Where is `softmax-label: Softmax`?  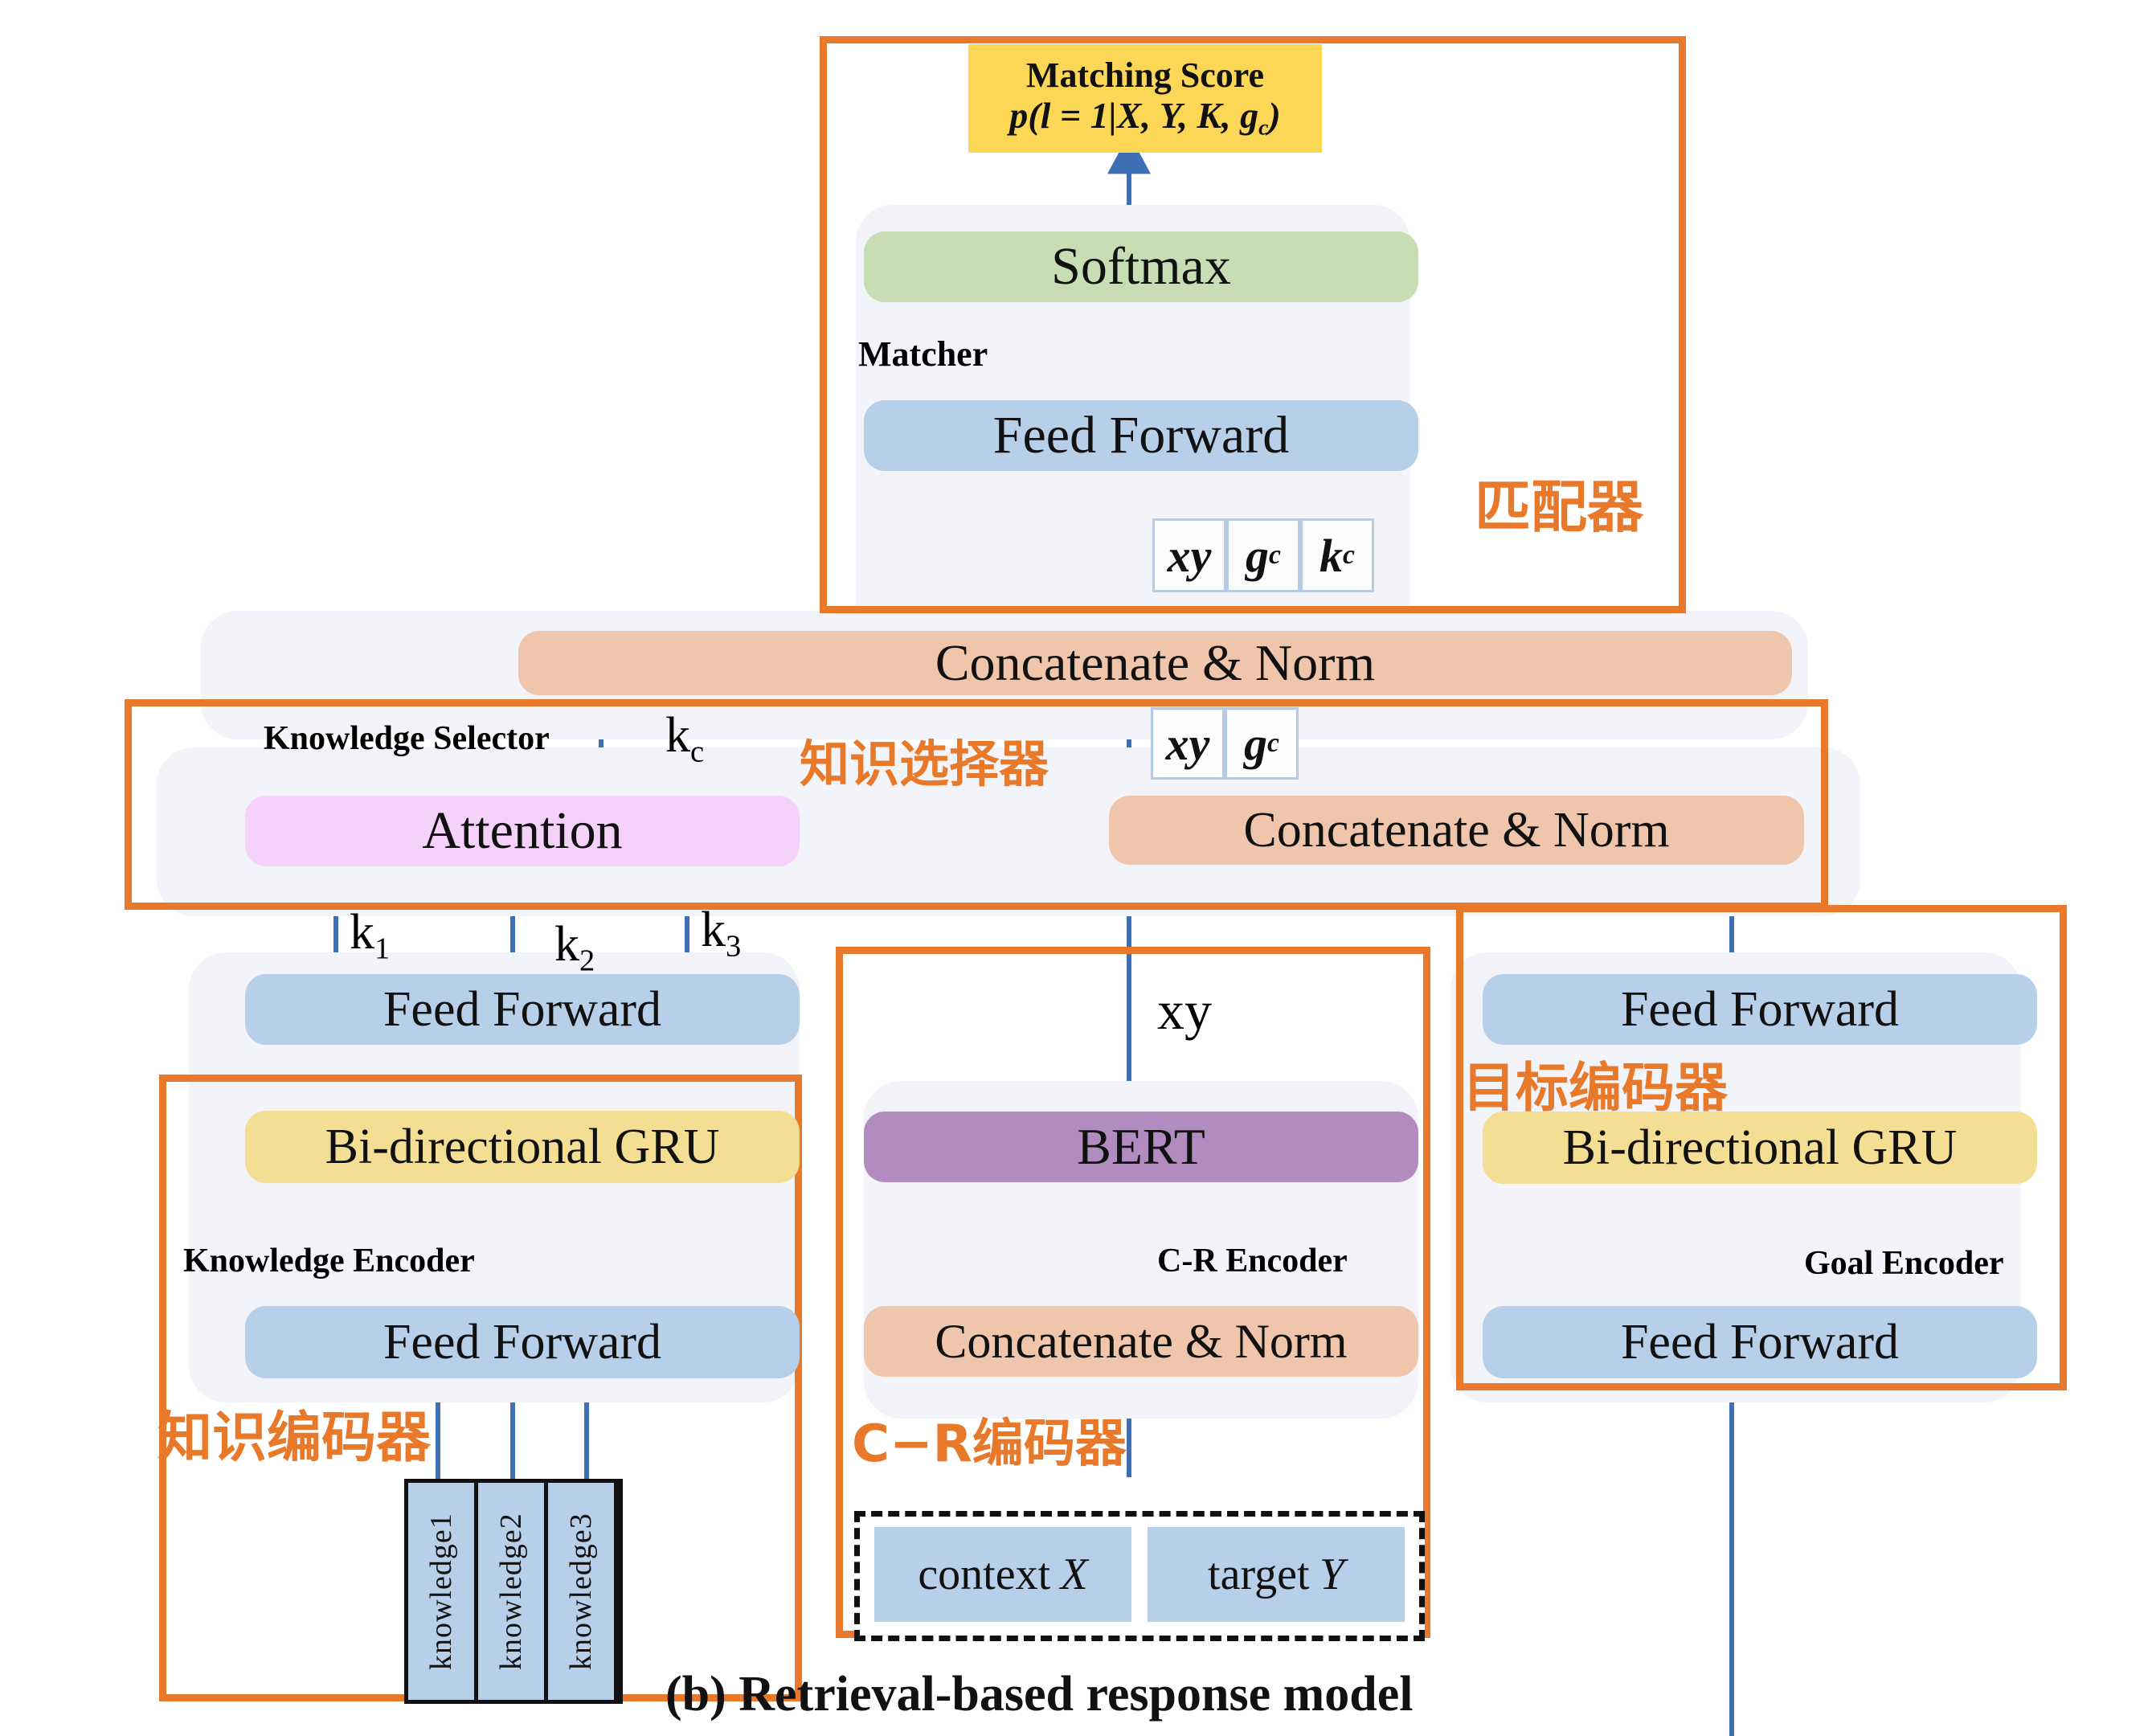 softmax-label: Softmax is located at coordinates (1141, 266).